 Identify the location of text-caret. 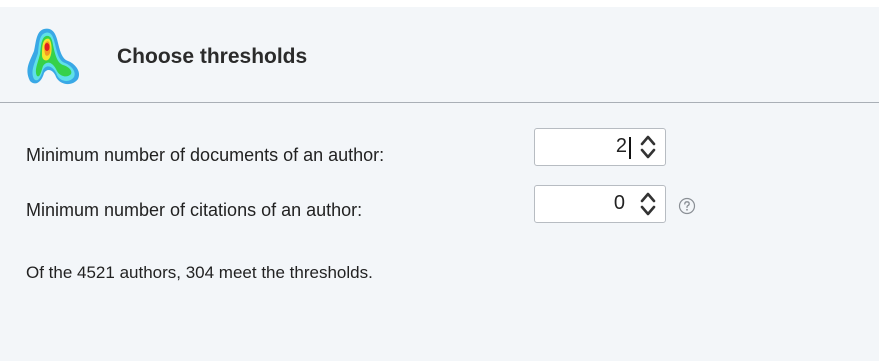
(630, 148).